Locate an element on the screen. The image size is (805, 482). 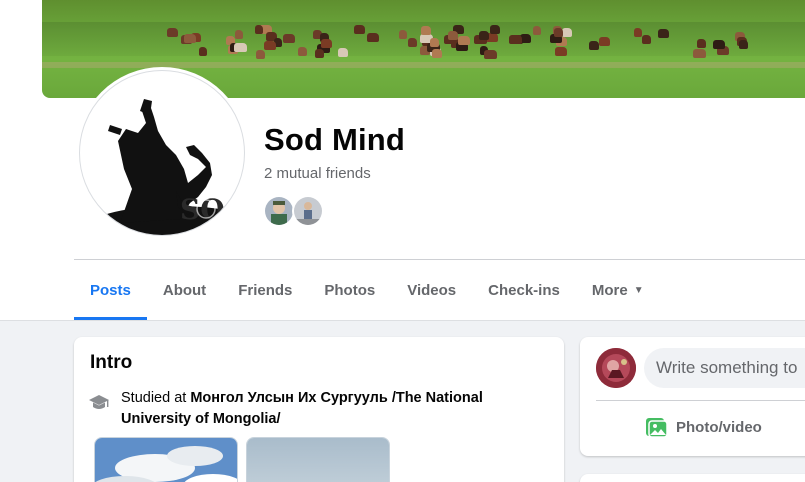
profile-name: Sod Mind is located at coordinates (335, 139).